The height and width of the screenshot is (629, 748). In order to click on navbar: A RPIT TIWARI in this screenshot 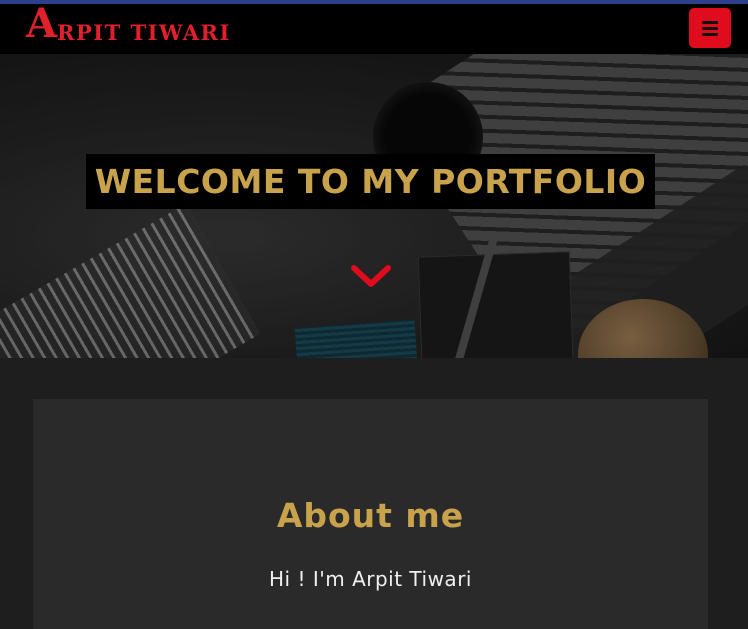, I will do `click(374, 29)`.